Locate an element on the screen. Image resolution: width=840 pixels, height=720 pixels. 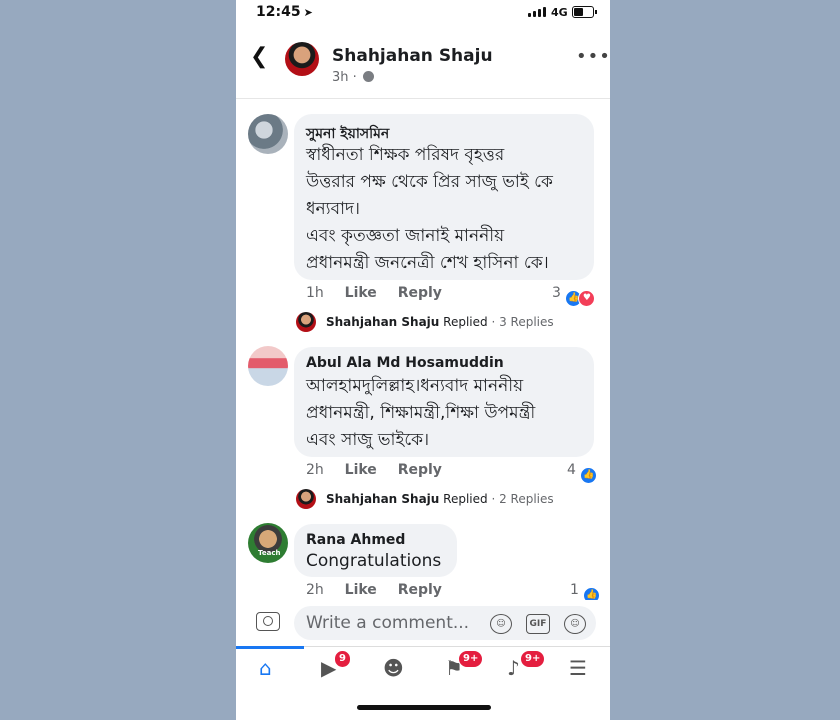
status-bar: 12:45 ➤ 4G is located at coordinates (423, 14).